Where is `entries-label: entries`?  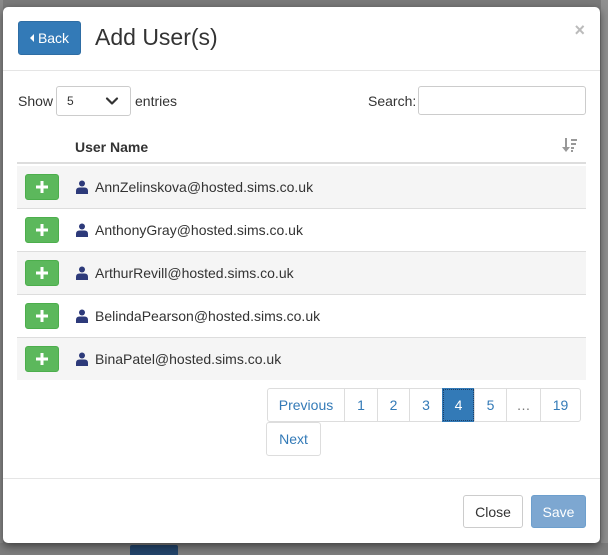 entries-label: entries is located at coordinates (156, 101).